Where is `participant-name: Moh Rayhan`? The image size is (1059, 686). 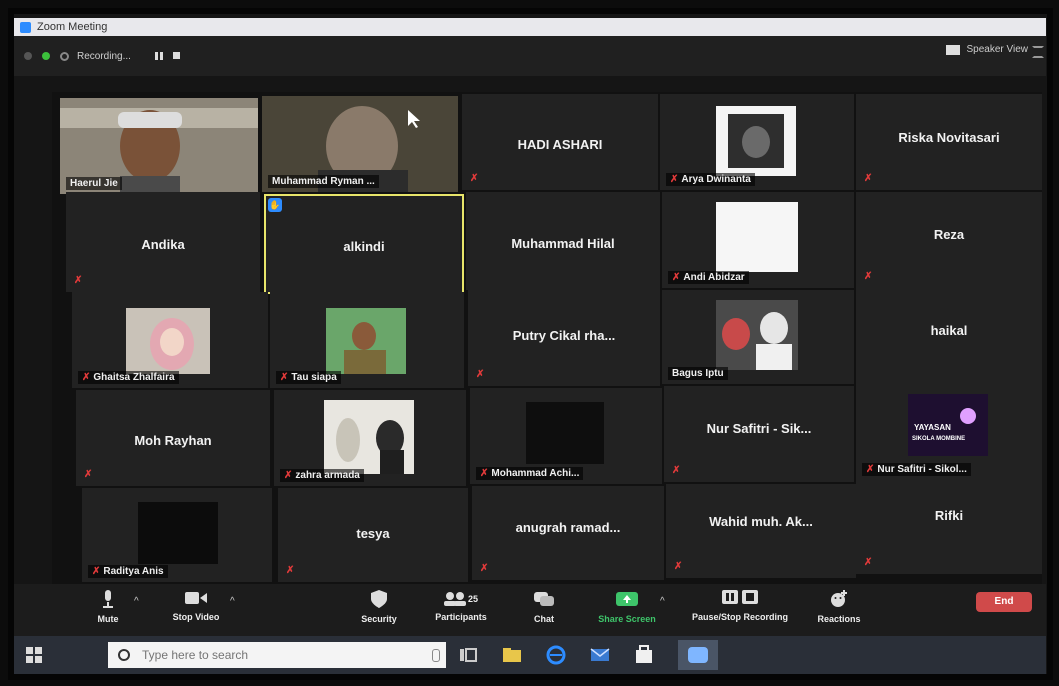
participant-name: Moh Rayhan is located at coordinates (173, 441).